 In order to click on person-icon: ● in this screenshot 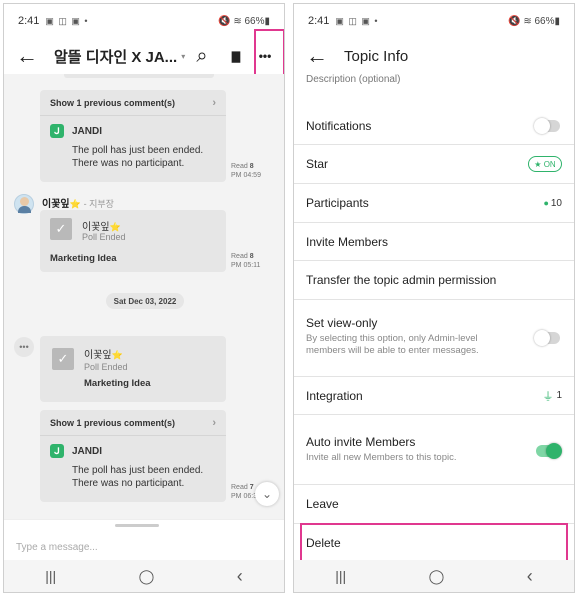, I will do `click(546, 203)`.